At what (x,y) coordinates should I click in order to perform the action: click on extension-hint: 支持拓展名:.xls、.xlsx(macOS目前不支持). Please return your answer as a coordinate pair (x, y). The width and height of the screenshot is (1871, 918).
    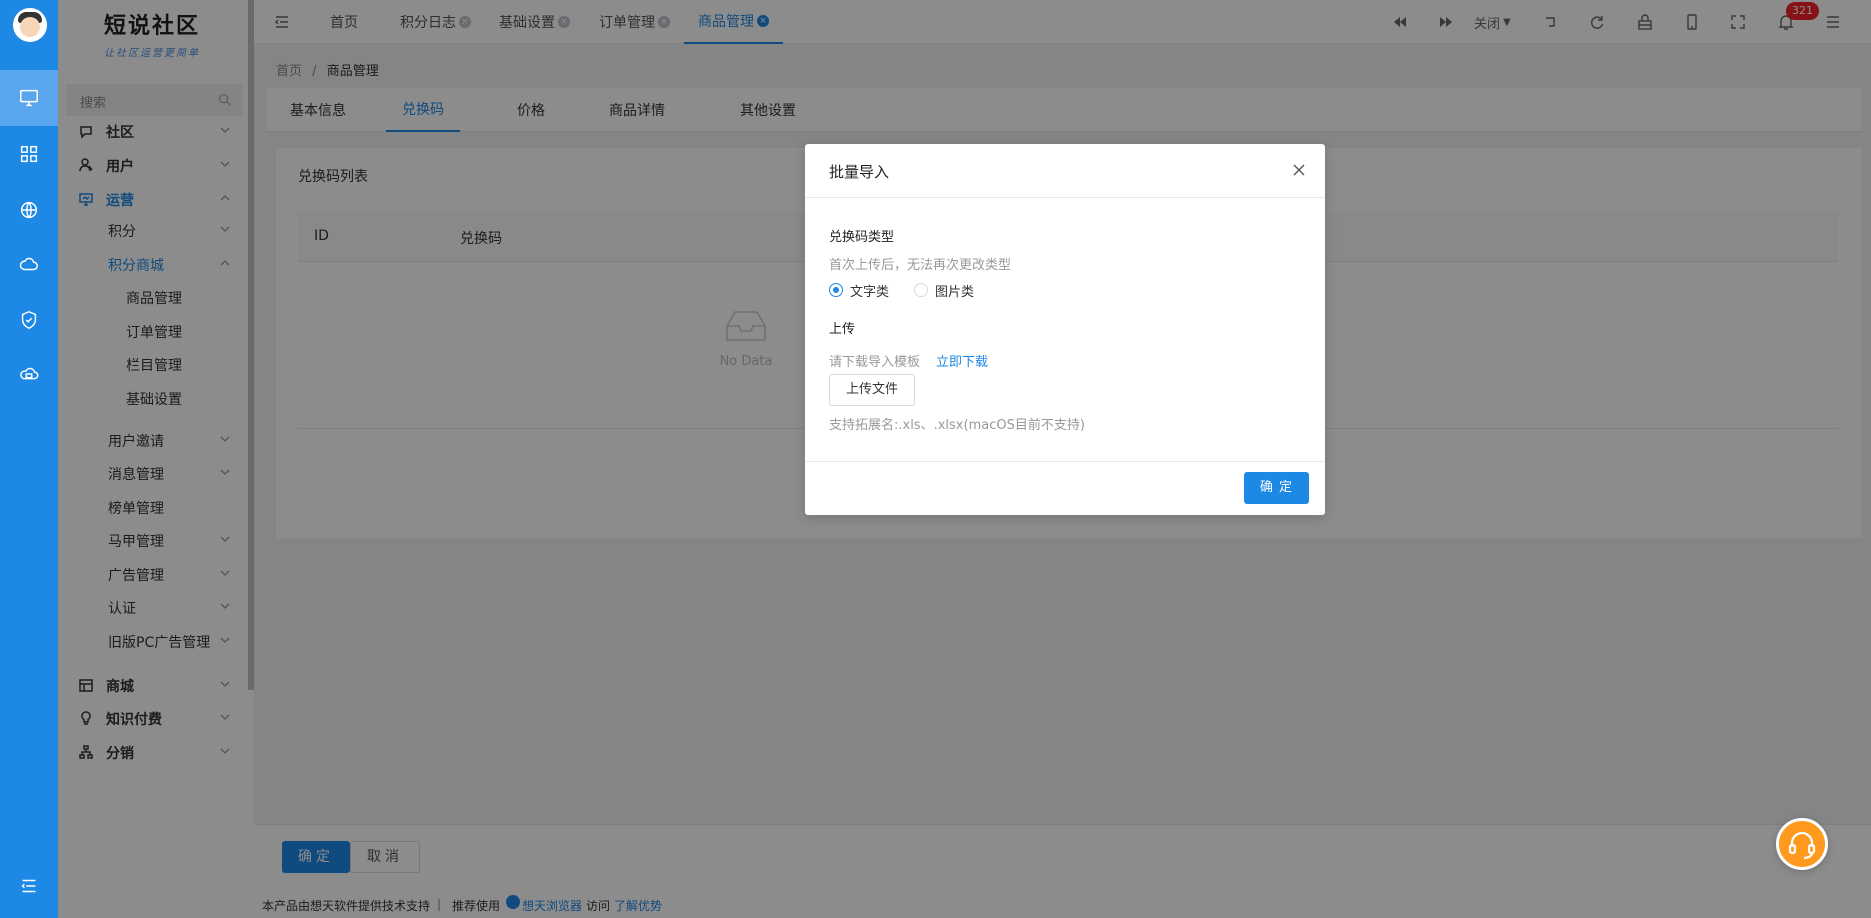
    Looking at the image, I should click on (957, 425).